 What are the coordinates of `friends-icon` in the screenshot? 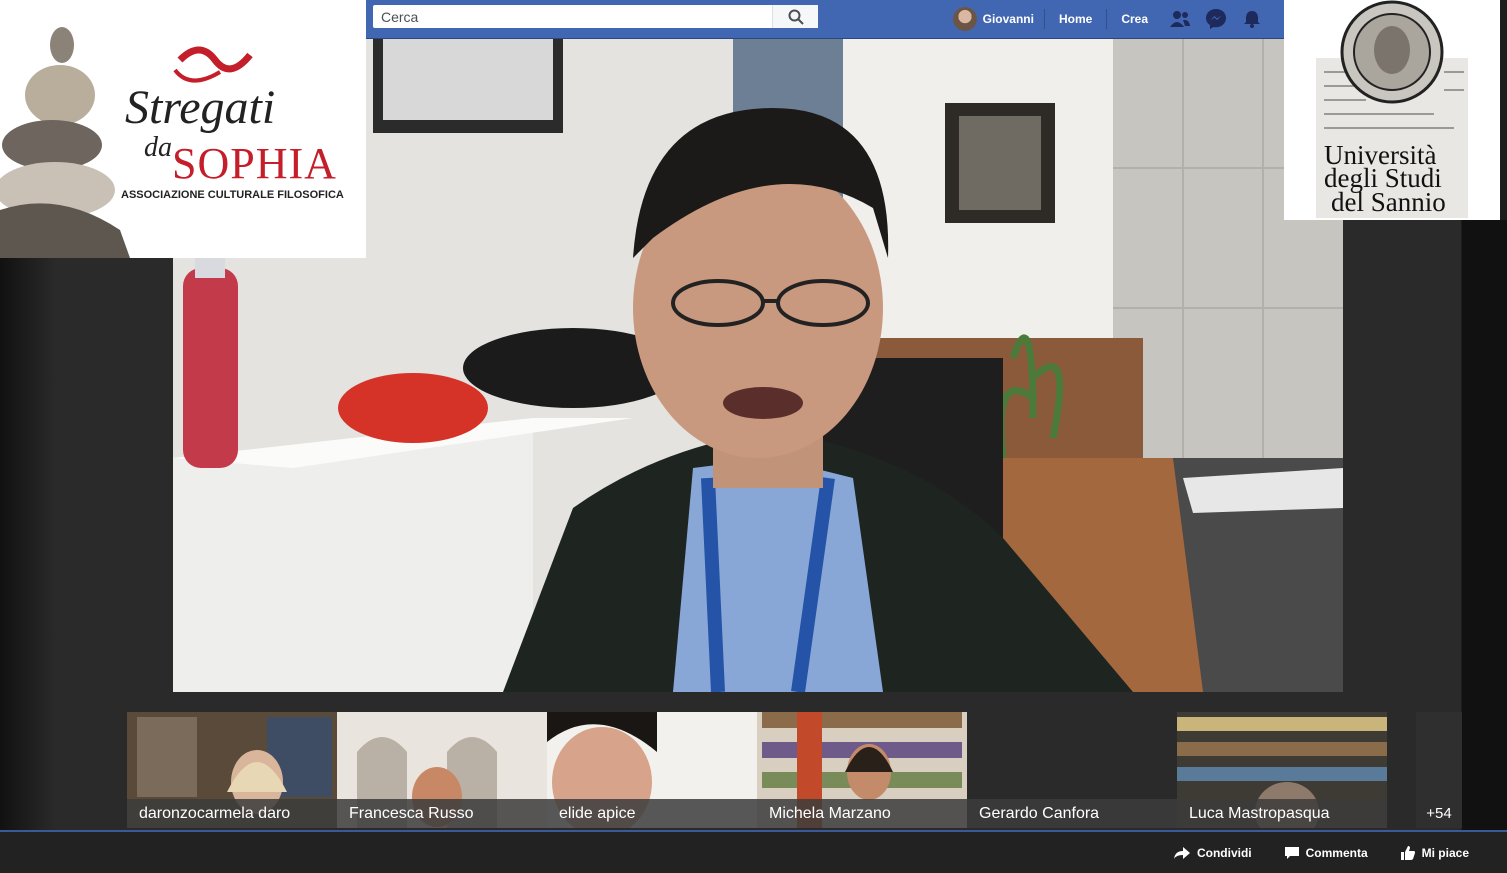 It's located at (1180, 19).